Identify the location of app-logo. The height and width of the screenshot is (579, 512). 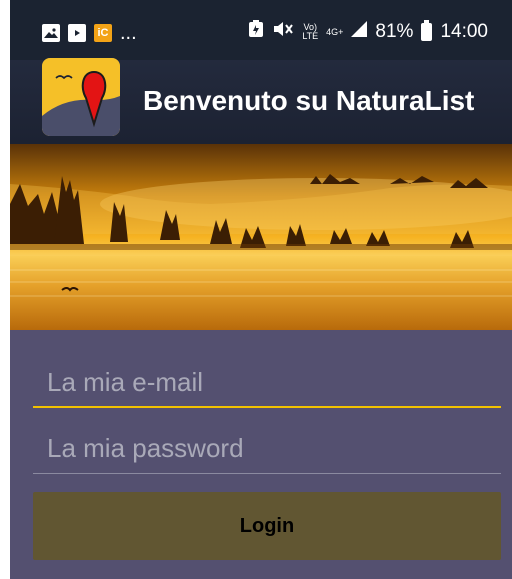
(81, 97).